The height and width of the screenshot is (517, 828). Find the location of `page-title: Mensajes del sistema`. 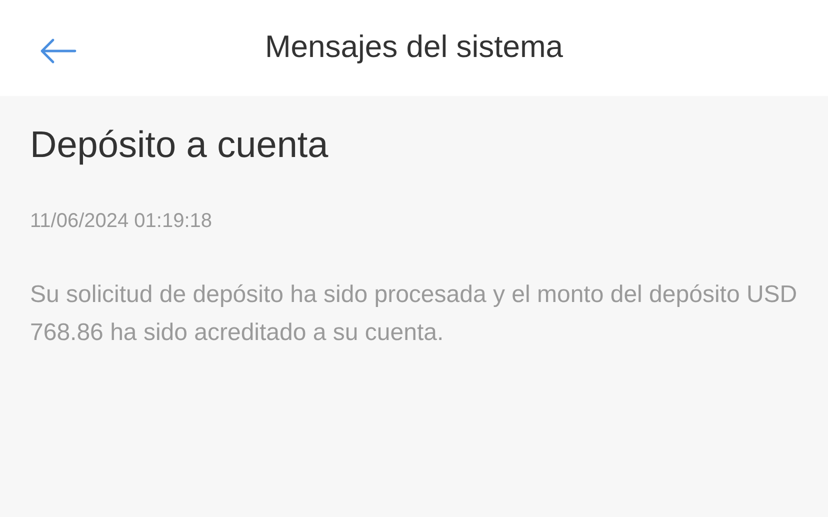

page-title: Mensajes del sistema is located at coordinates (414, 47).